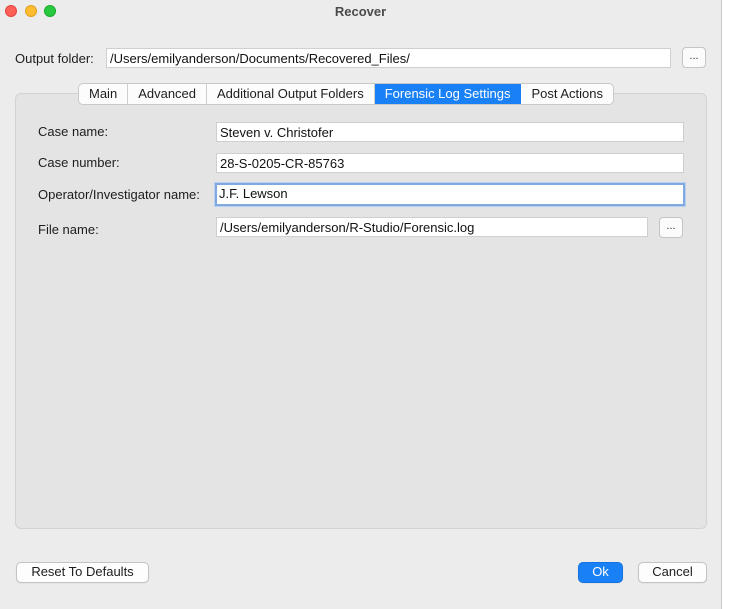 The image size is (729, 609). What do you see at coordinates (448, 94) in the screenshot?
I see `tab-forensic-log-settings: Forensic Log Settings` at bounding box center [448, 94].